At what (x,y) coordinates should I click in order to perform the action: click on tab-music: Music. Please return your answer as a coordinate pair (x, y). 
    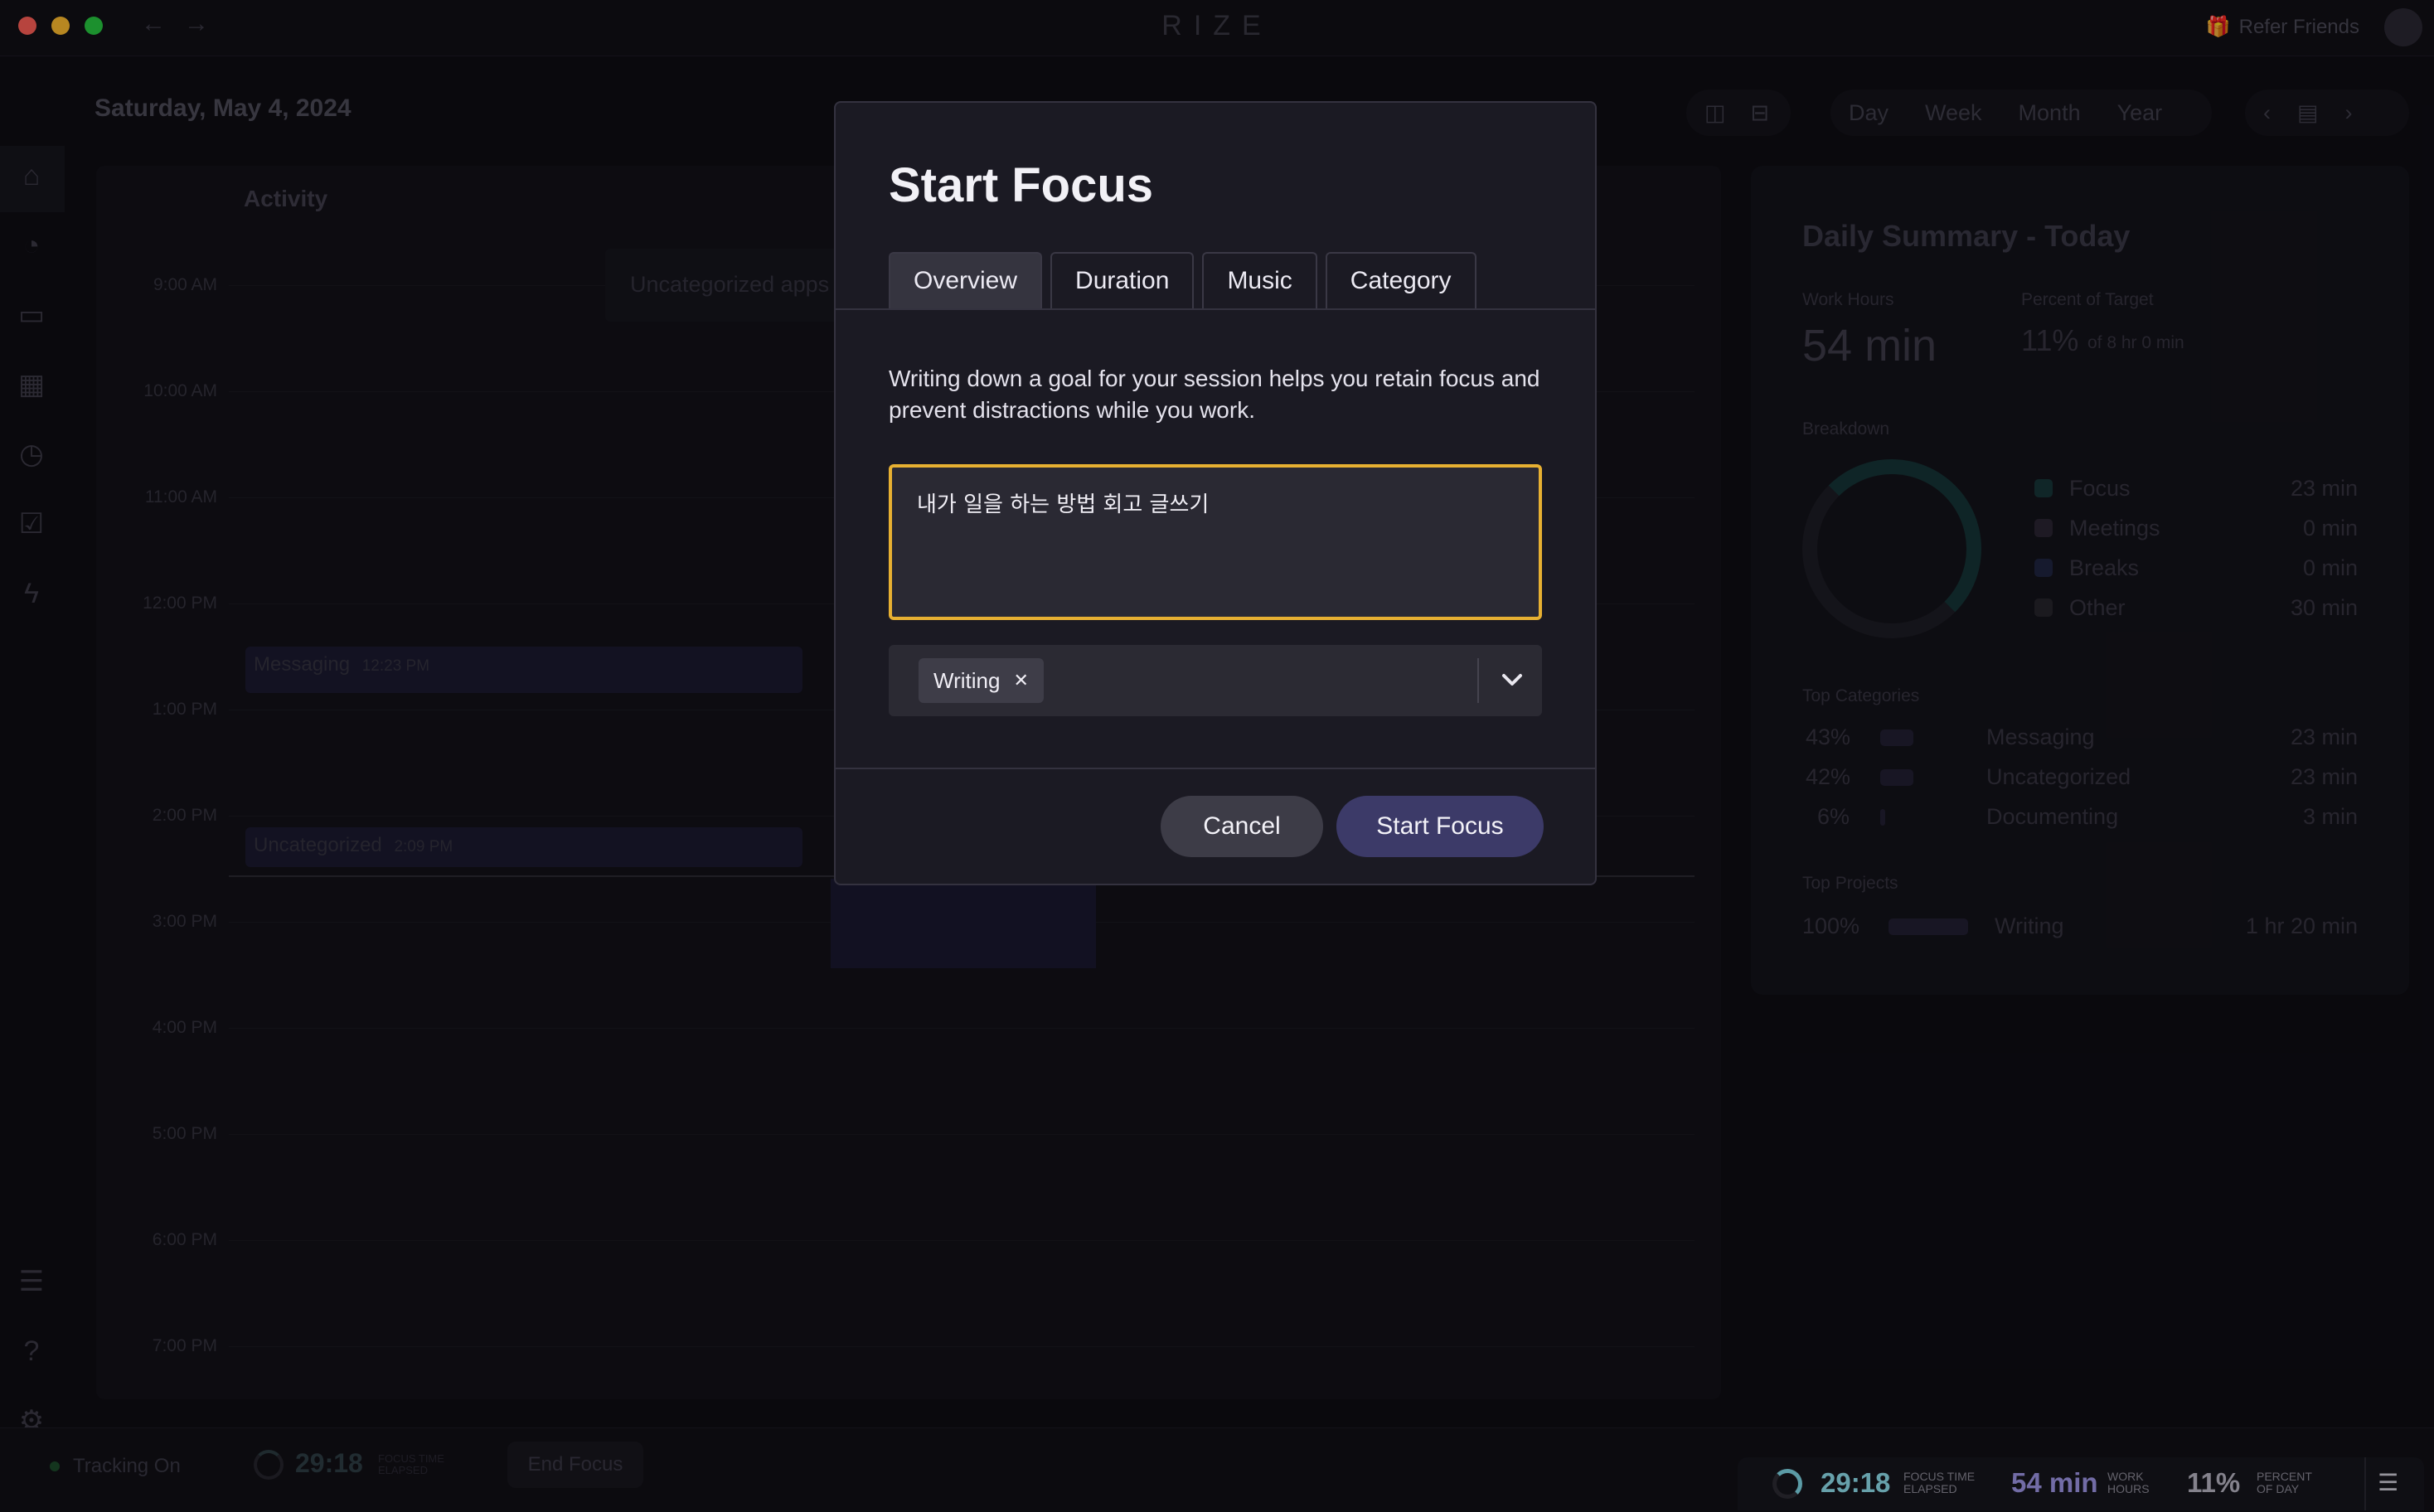
    Looking at the image, I should click on (1259, 280).